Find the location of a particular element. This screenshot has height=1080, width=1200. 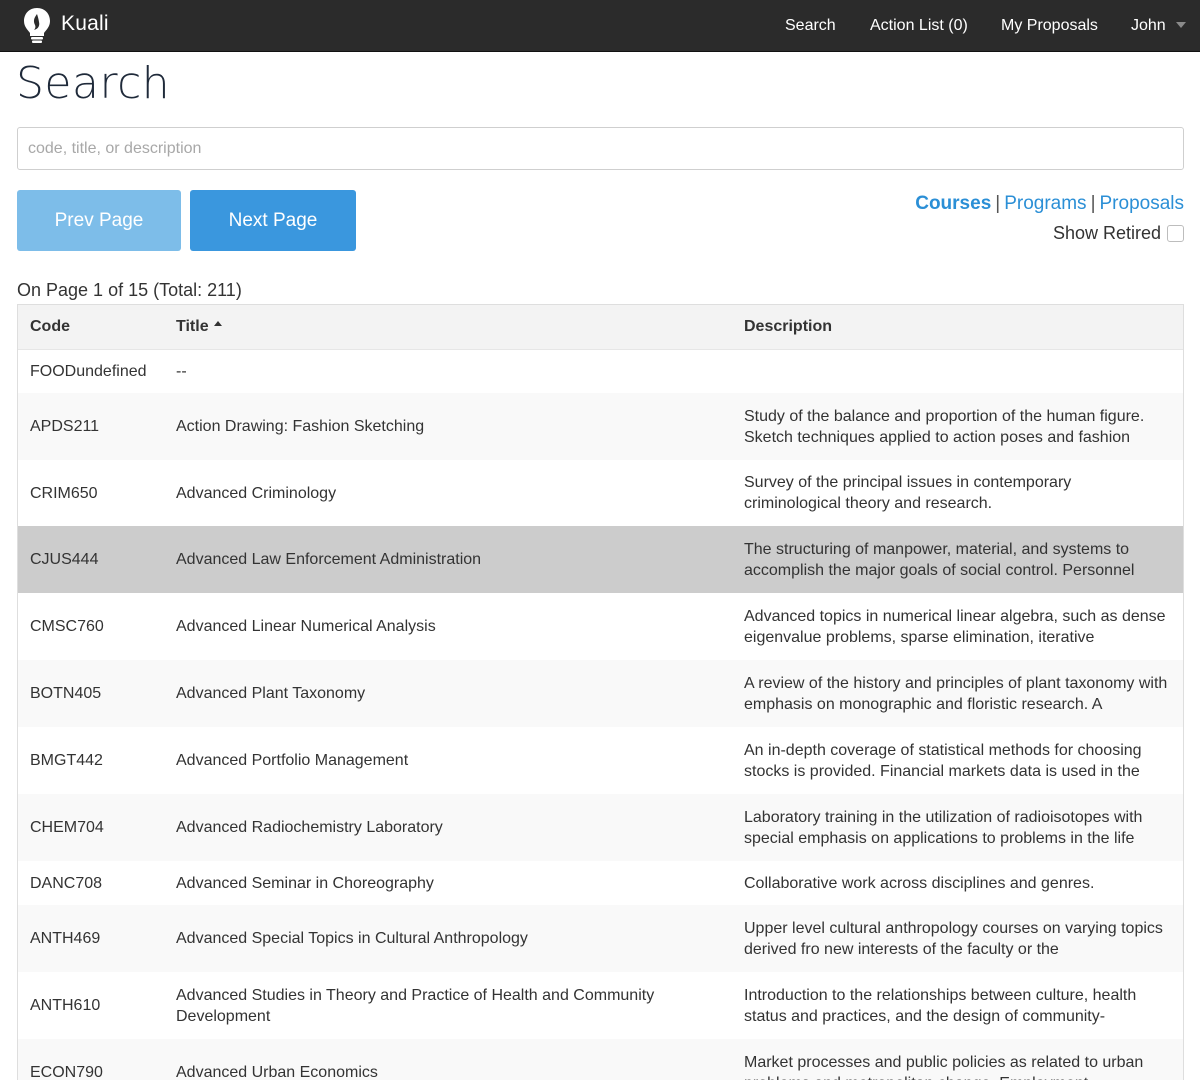

cell-title: Action Drawing: Fashion Sketching is located at coordinates (448, 426).